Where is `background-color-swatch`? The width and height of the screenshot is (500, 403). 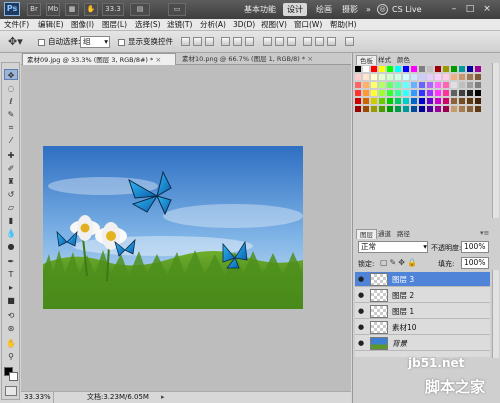
background-color-swatch is located at coordinates (13, 376).